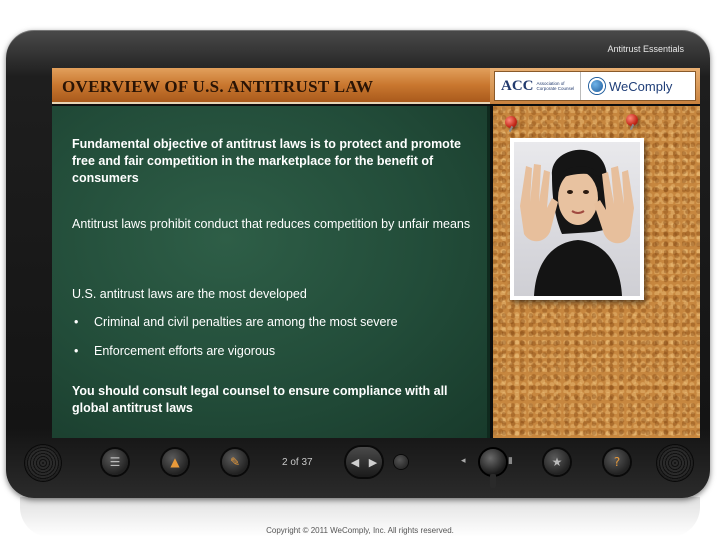  Describe the element at coordinates (510, 461) in the screenshot. I see `volume-high-icon: ▮` at that location.